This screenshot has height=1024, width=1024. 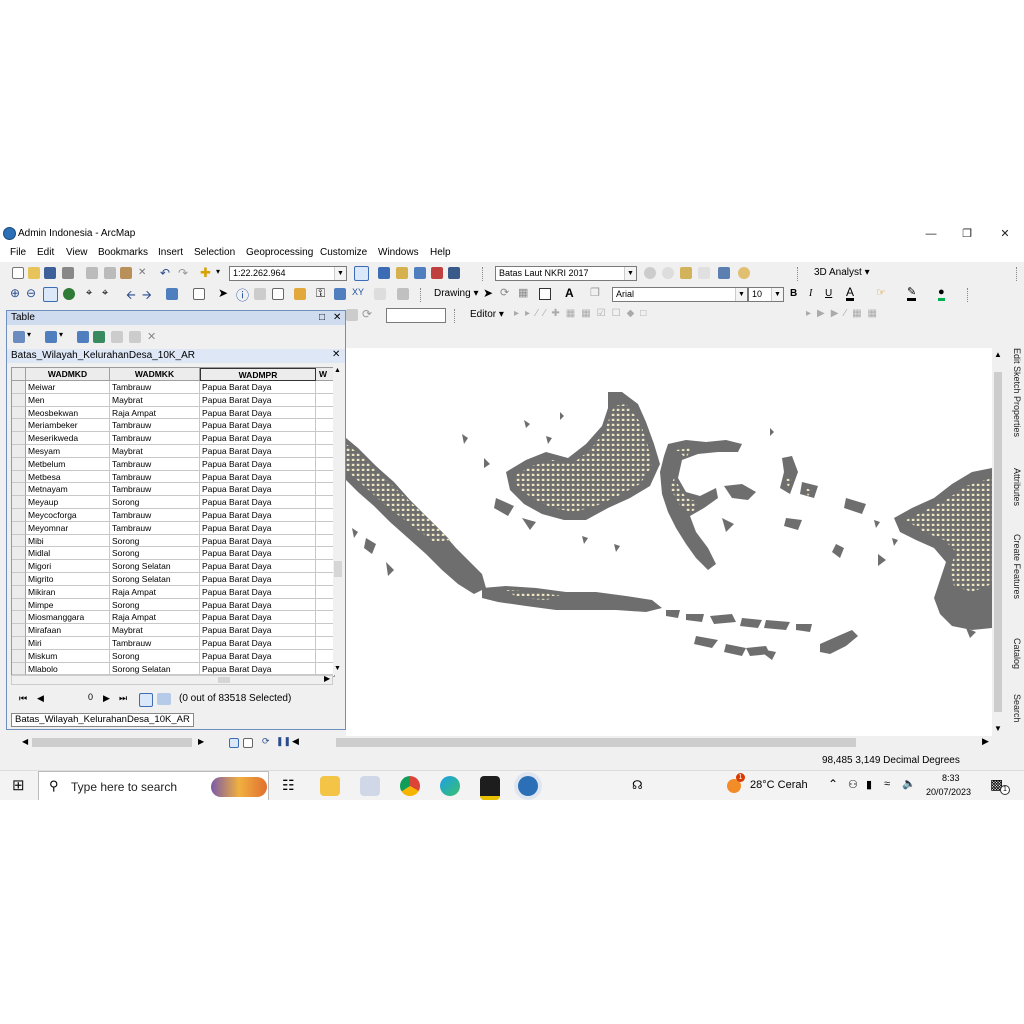 What do you see at coordinates (398, 252) in the screenshot?
I see `menu-windows: Windows` at bounding box center [398, 252].